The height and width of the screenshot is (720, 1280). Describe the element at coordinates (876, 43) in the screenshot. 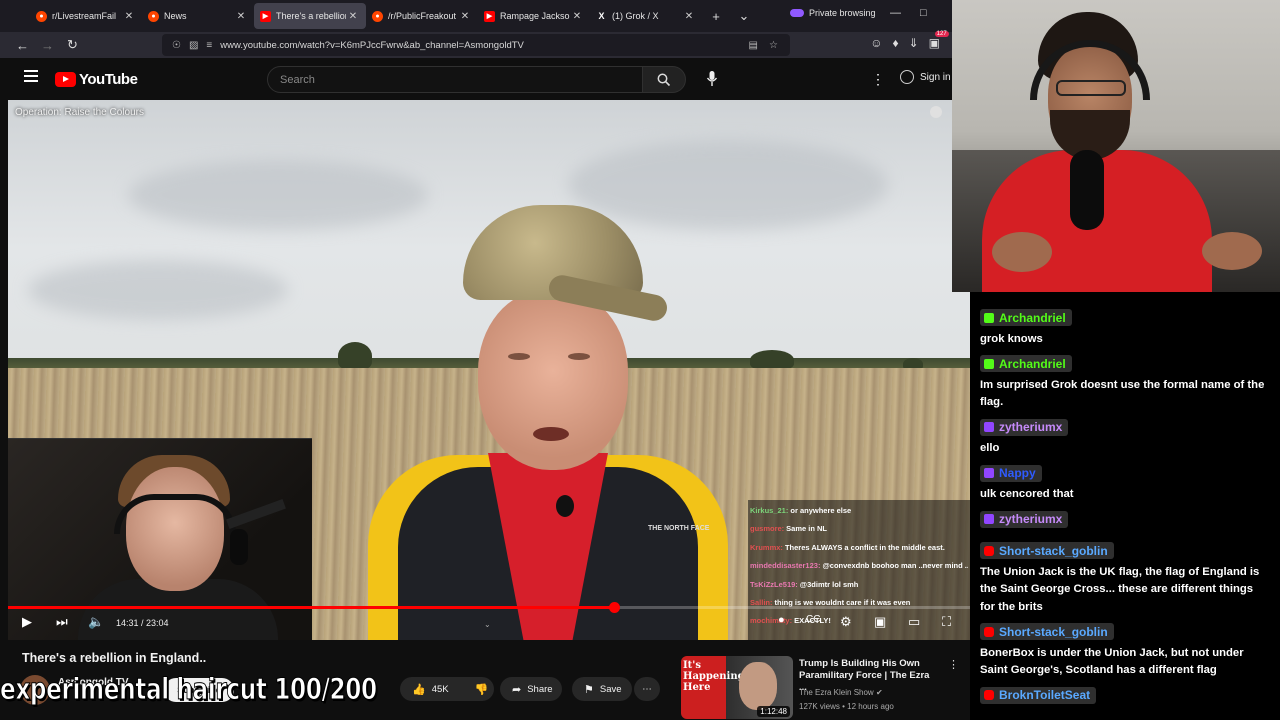

I see `account-icon: ☺` at that location.